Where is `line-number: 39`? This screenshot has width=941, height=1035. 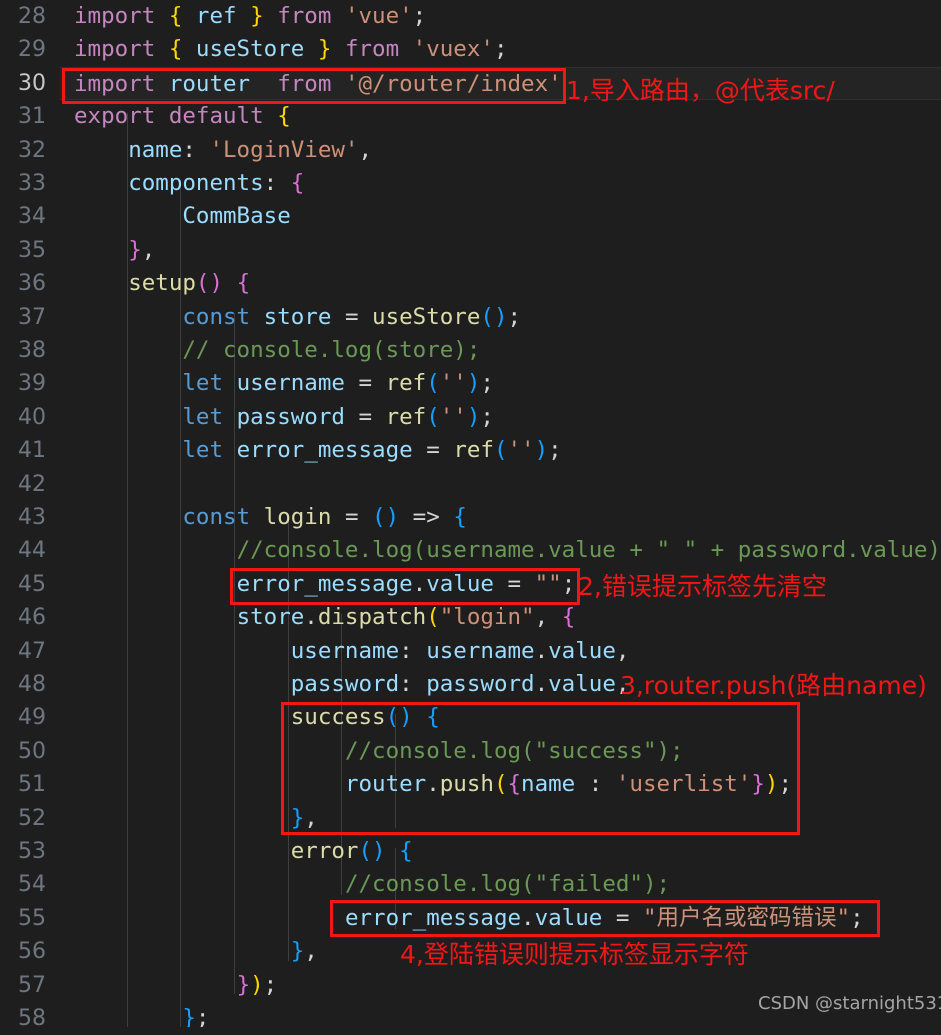
line-number: 39 is located at coordinates (32, 384).